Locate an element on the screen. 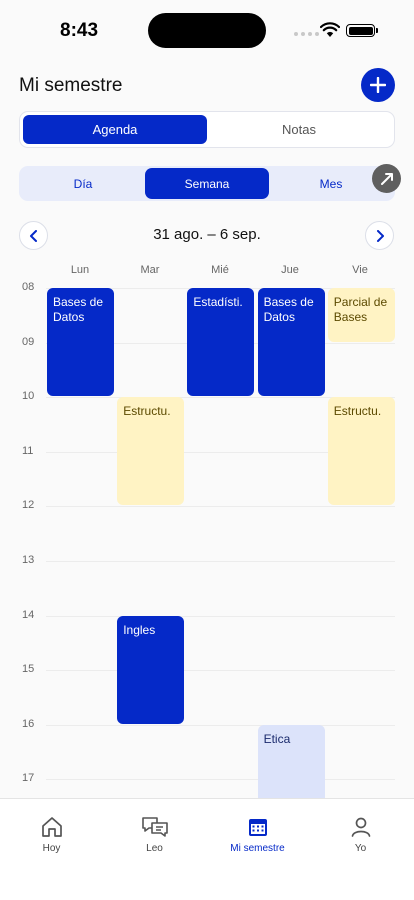  tab-hoy: Hoy is located at coordinates (51, 834).